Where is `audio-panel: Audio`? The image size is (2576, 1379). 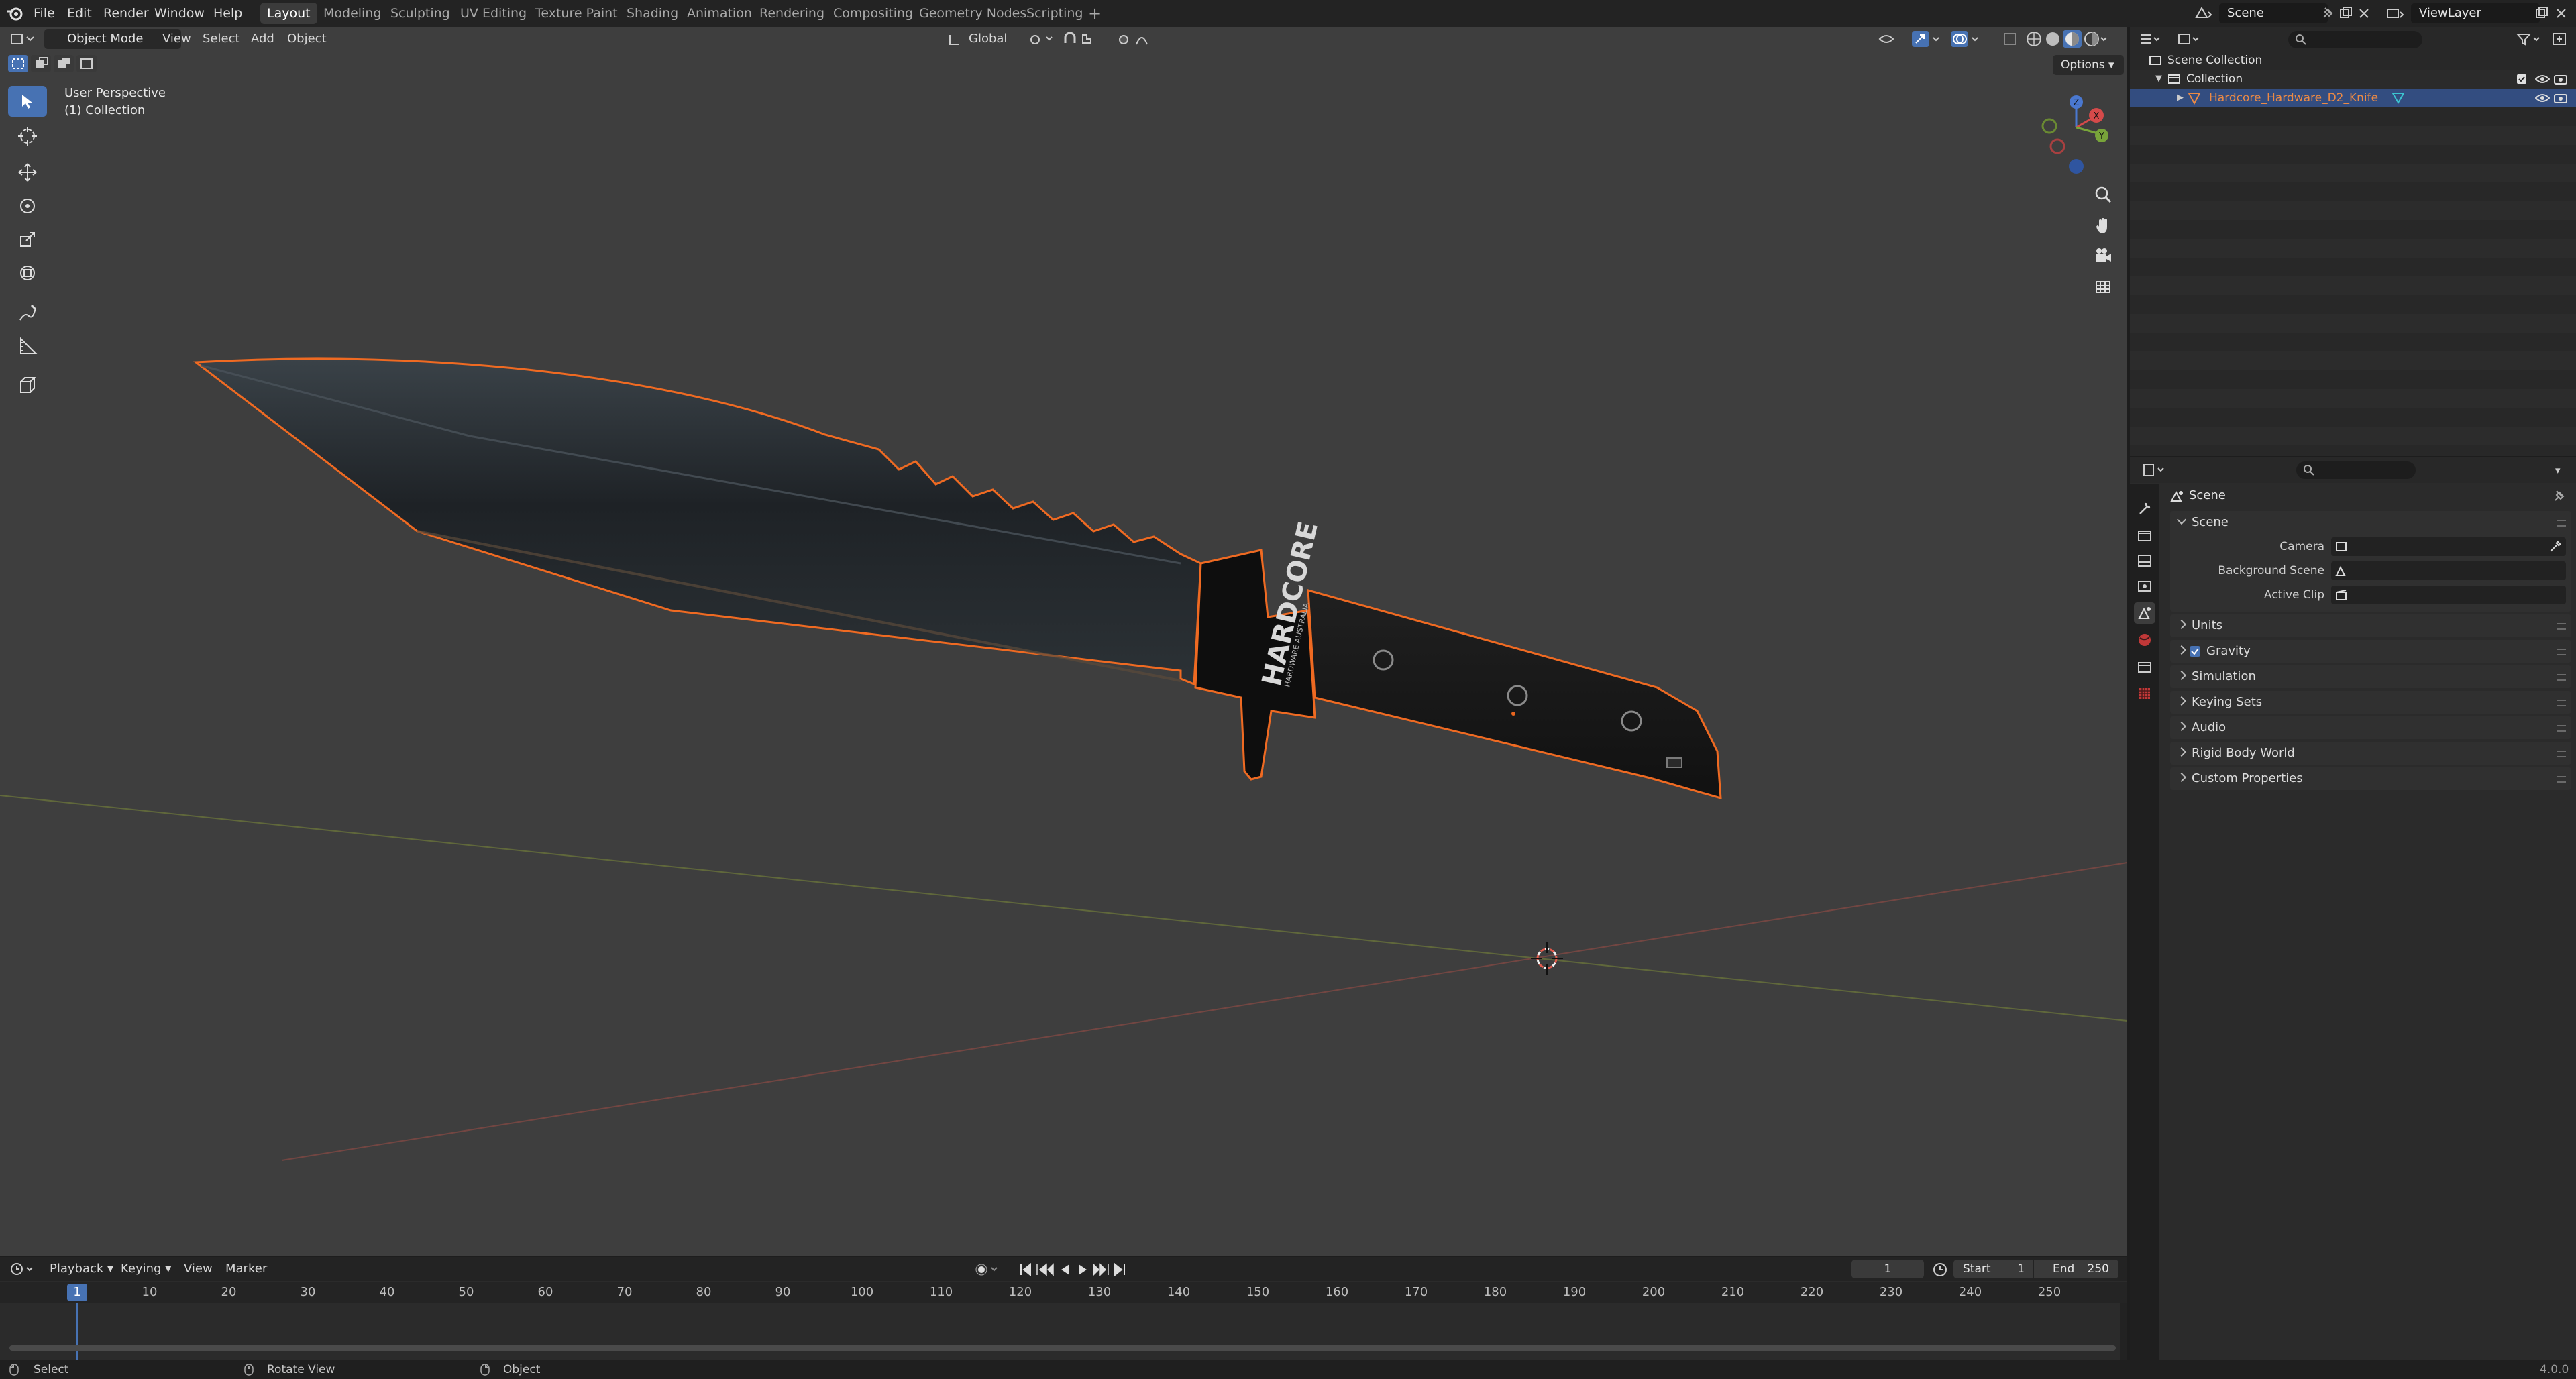
audio-panel: Audio is located at coordinates (2370, 727).